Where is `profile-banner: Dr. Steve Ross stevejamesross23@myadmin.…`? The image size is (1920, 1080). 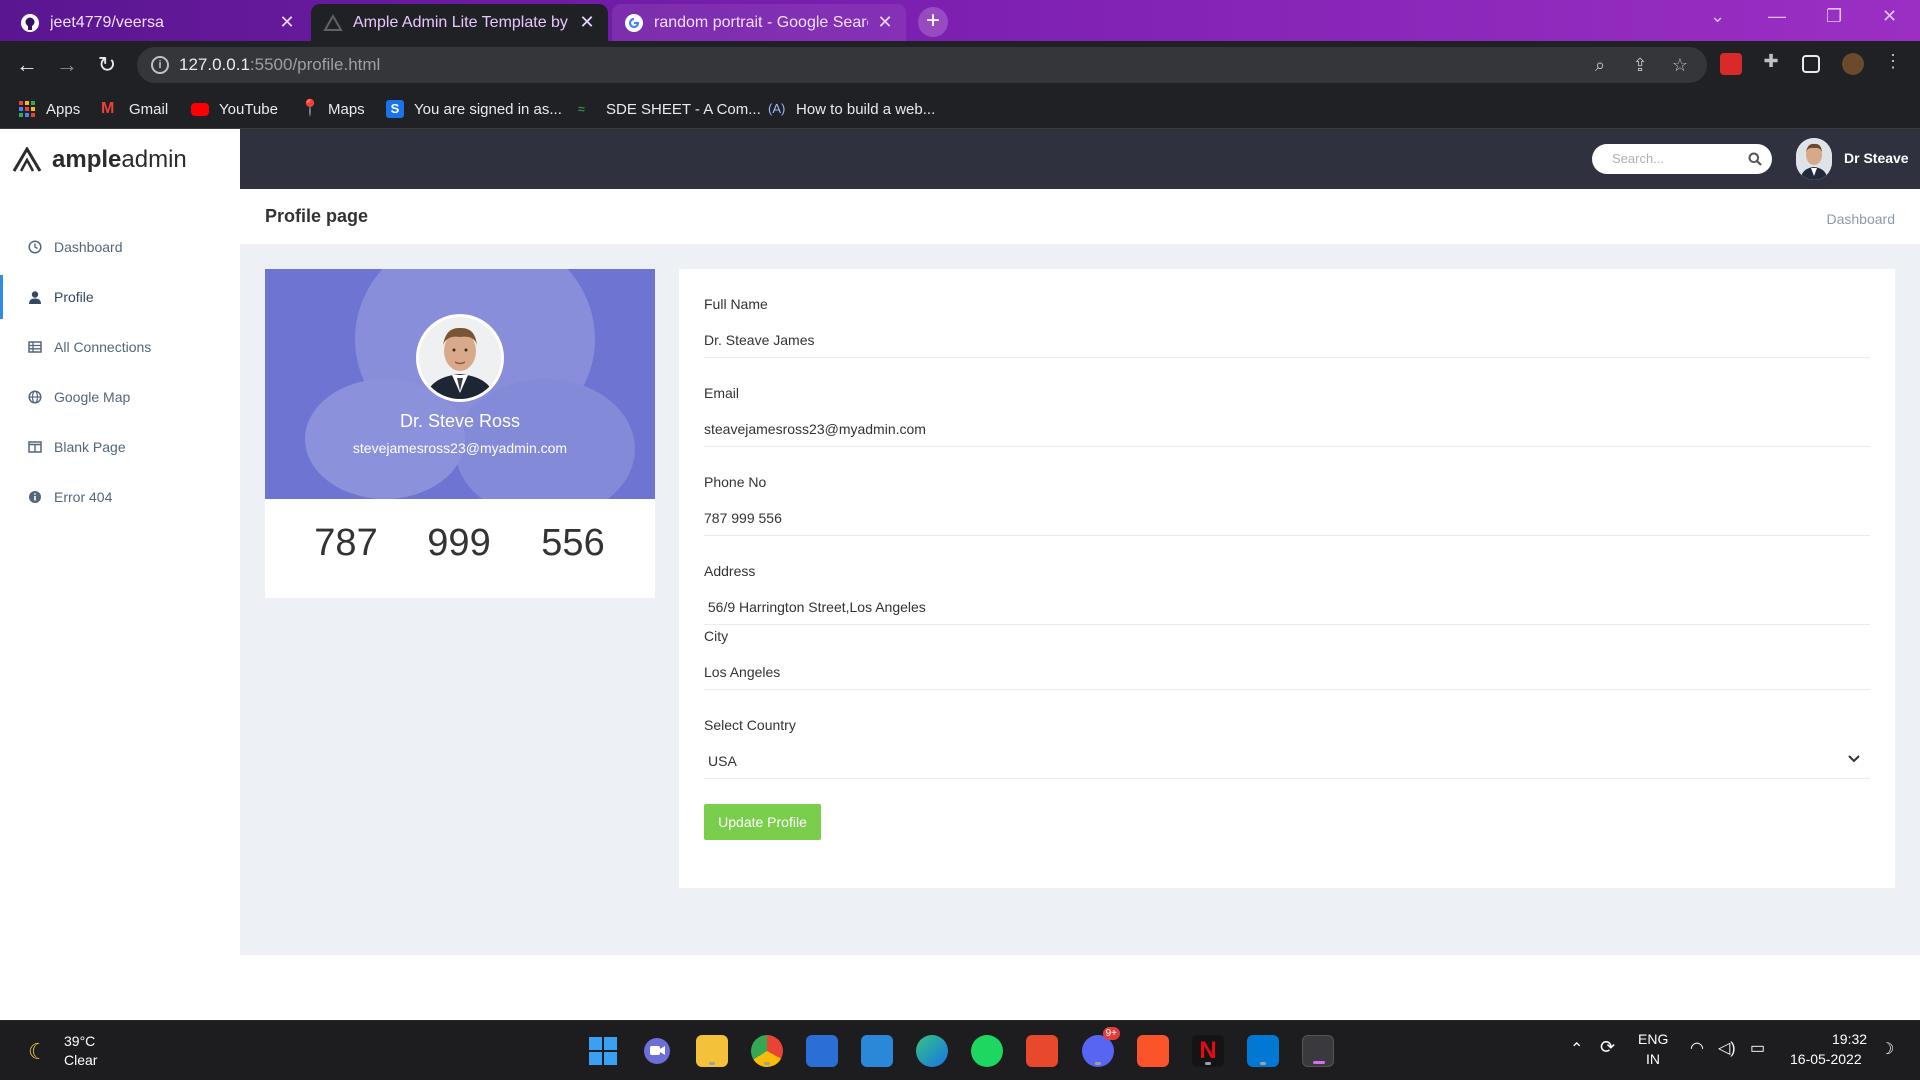
profile-banner: Dr. Steve Ross stevejamesross23@myadmin.… is located at coordinates (460, 384).